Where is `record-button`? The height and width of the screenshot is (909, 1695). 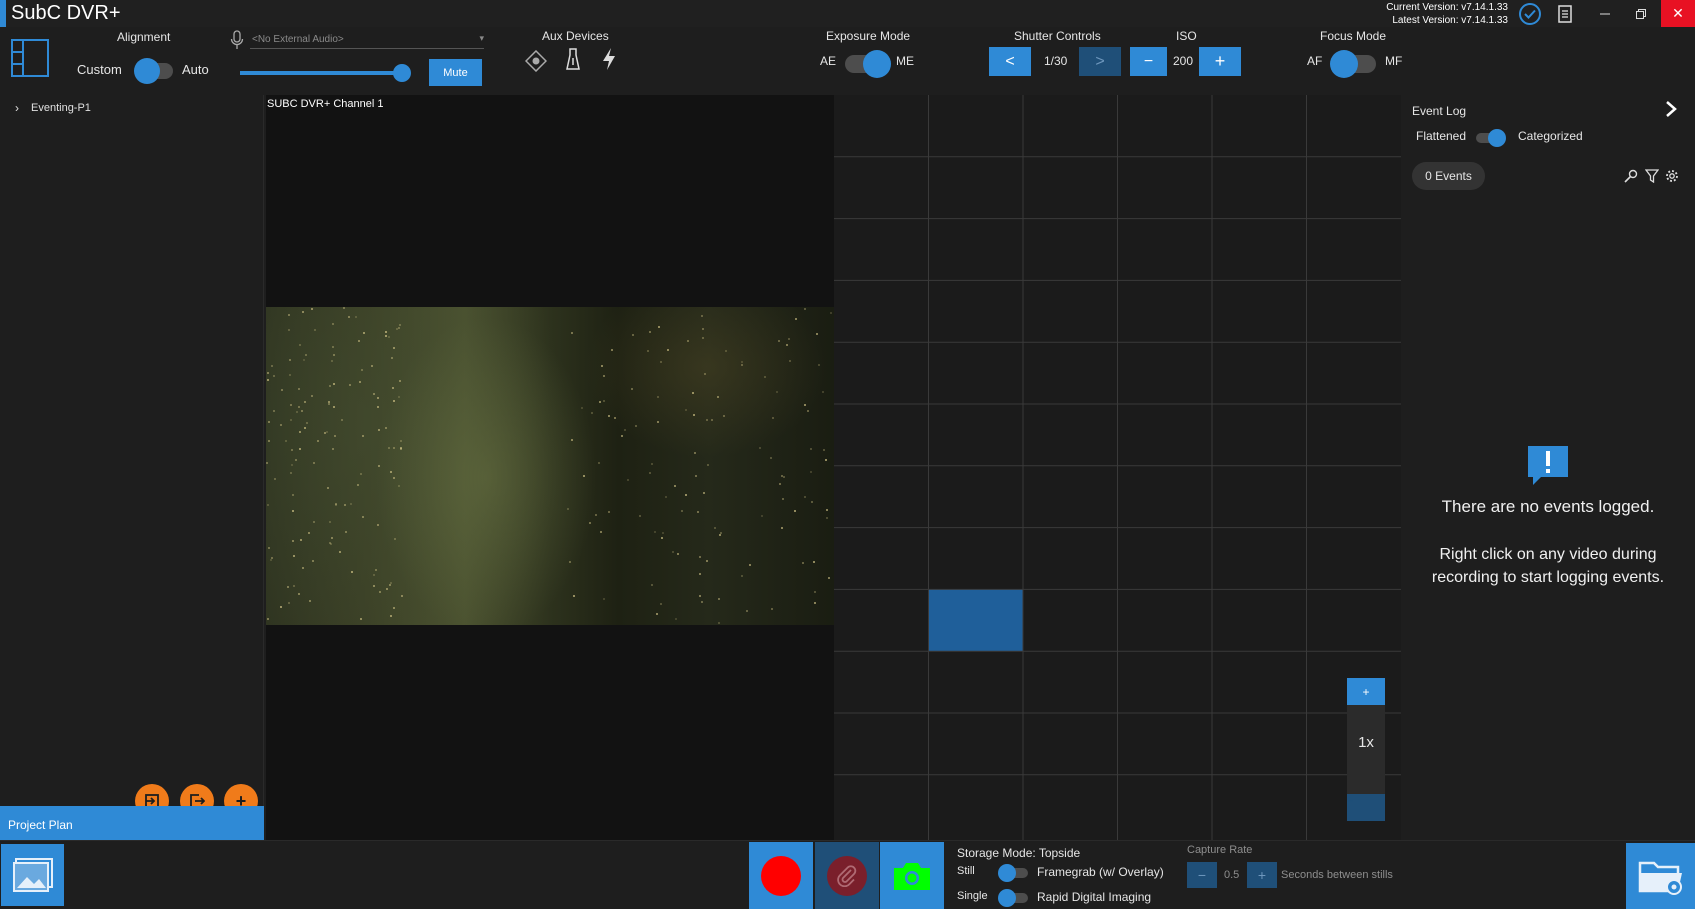 record-button is located at coordinates (781, 875).